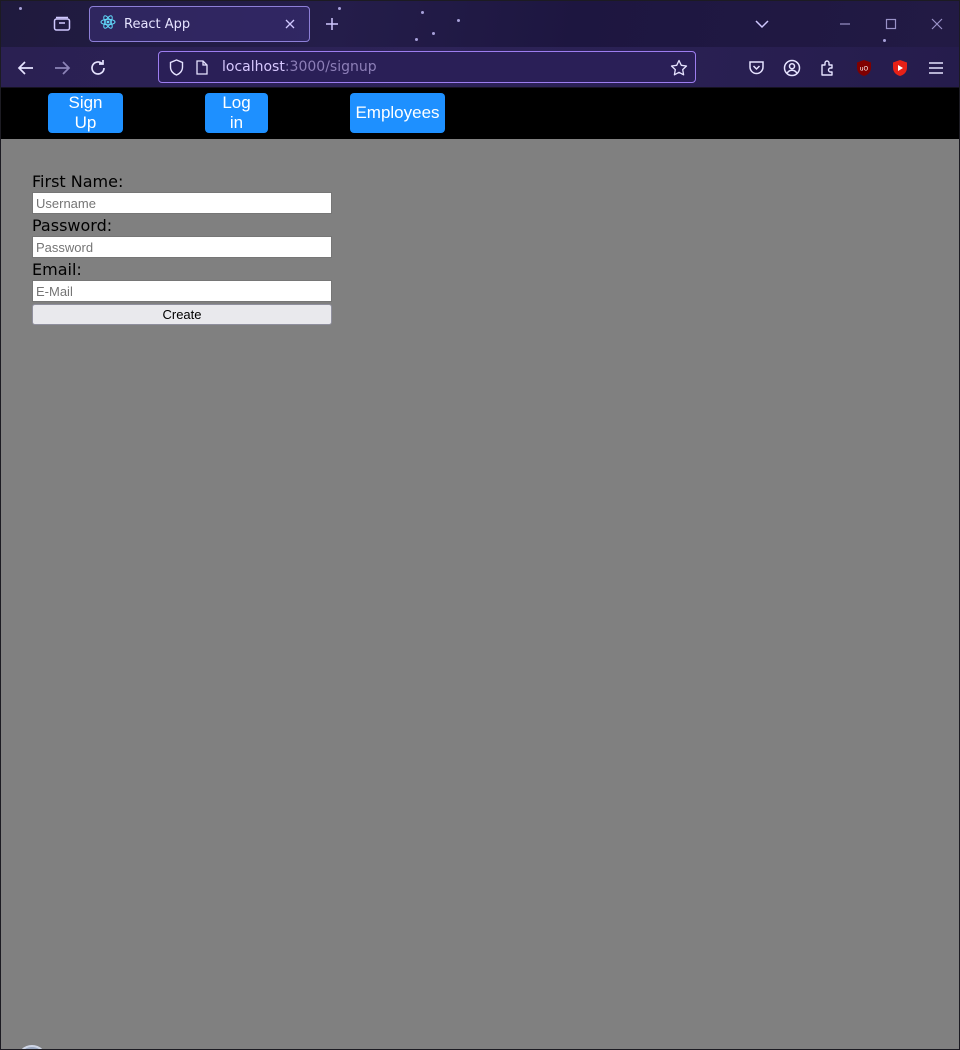 This screenshot has width=960, height=1050. What do you see at coordinates (679, 68) in the screenshot?
I see `bookmark-star-icon` at bounding box center [679, 68].